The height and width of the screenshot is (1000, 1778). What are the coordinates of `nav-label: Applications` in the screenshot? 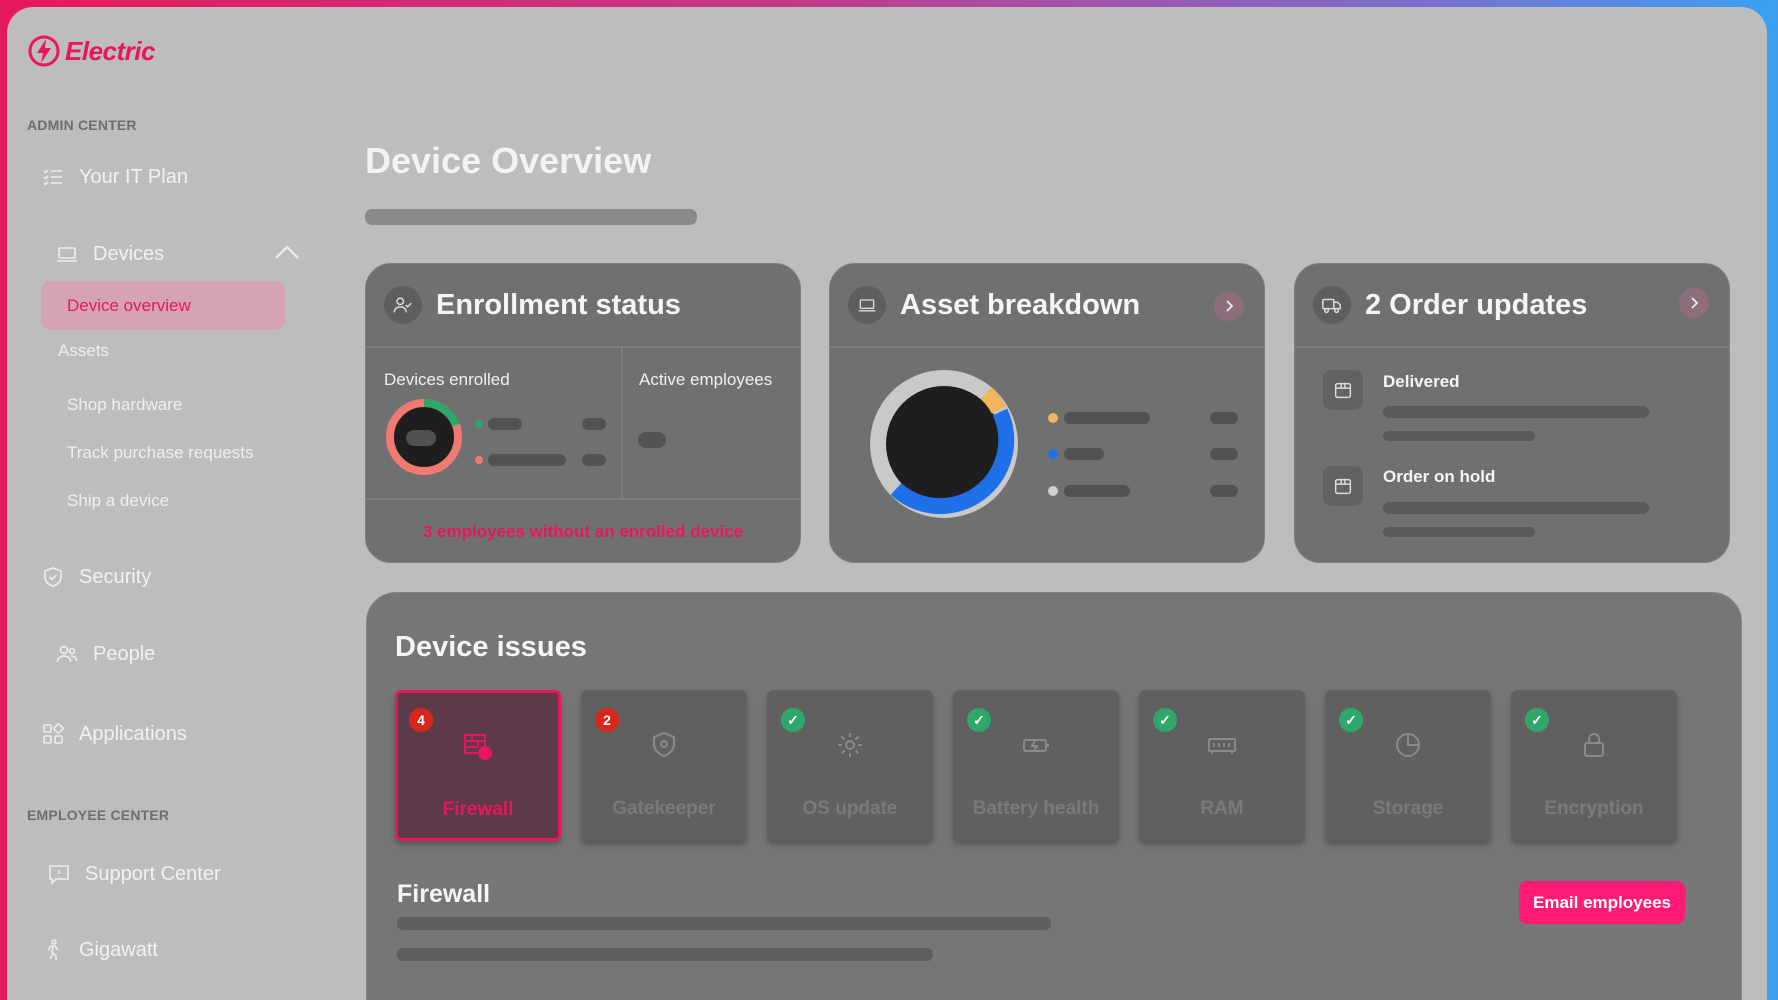 It's located at (133, 733).